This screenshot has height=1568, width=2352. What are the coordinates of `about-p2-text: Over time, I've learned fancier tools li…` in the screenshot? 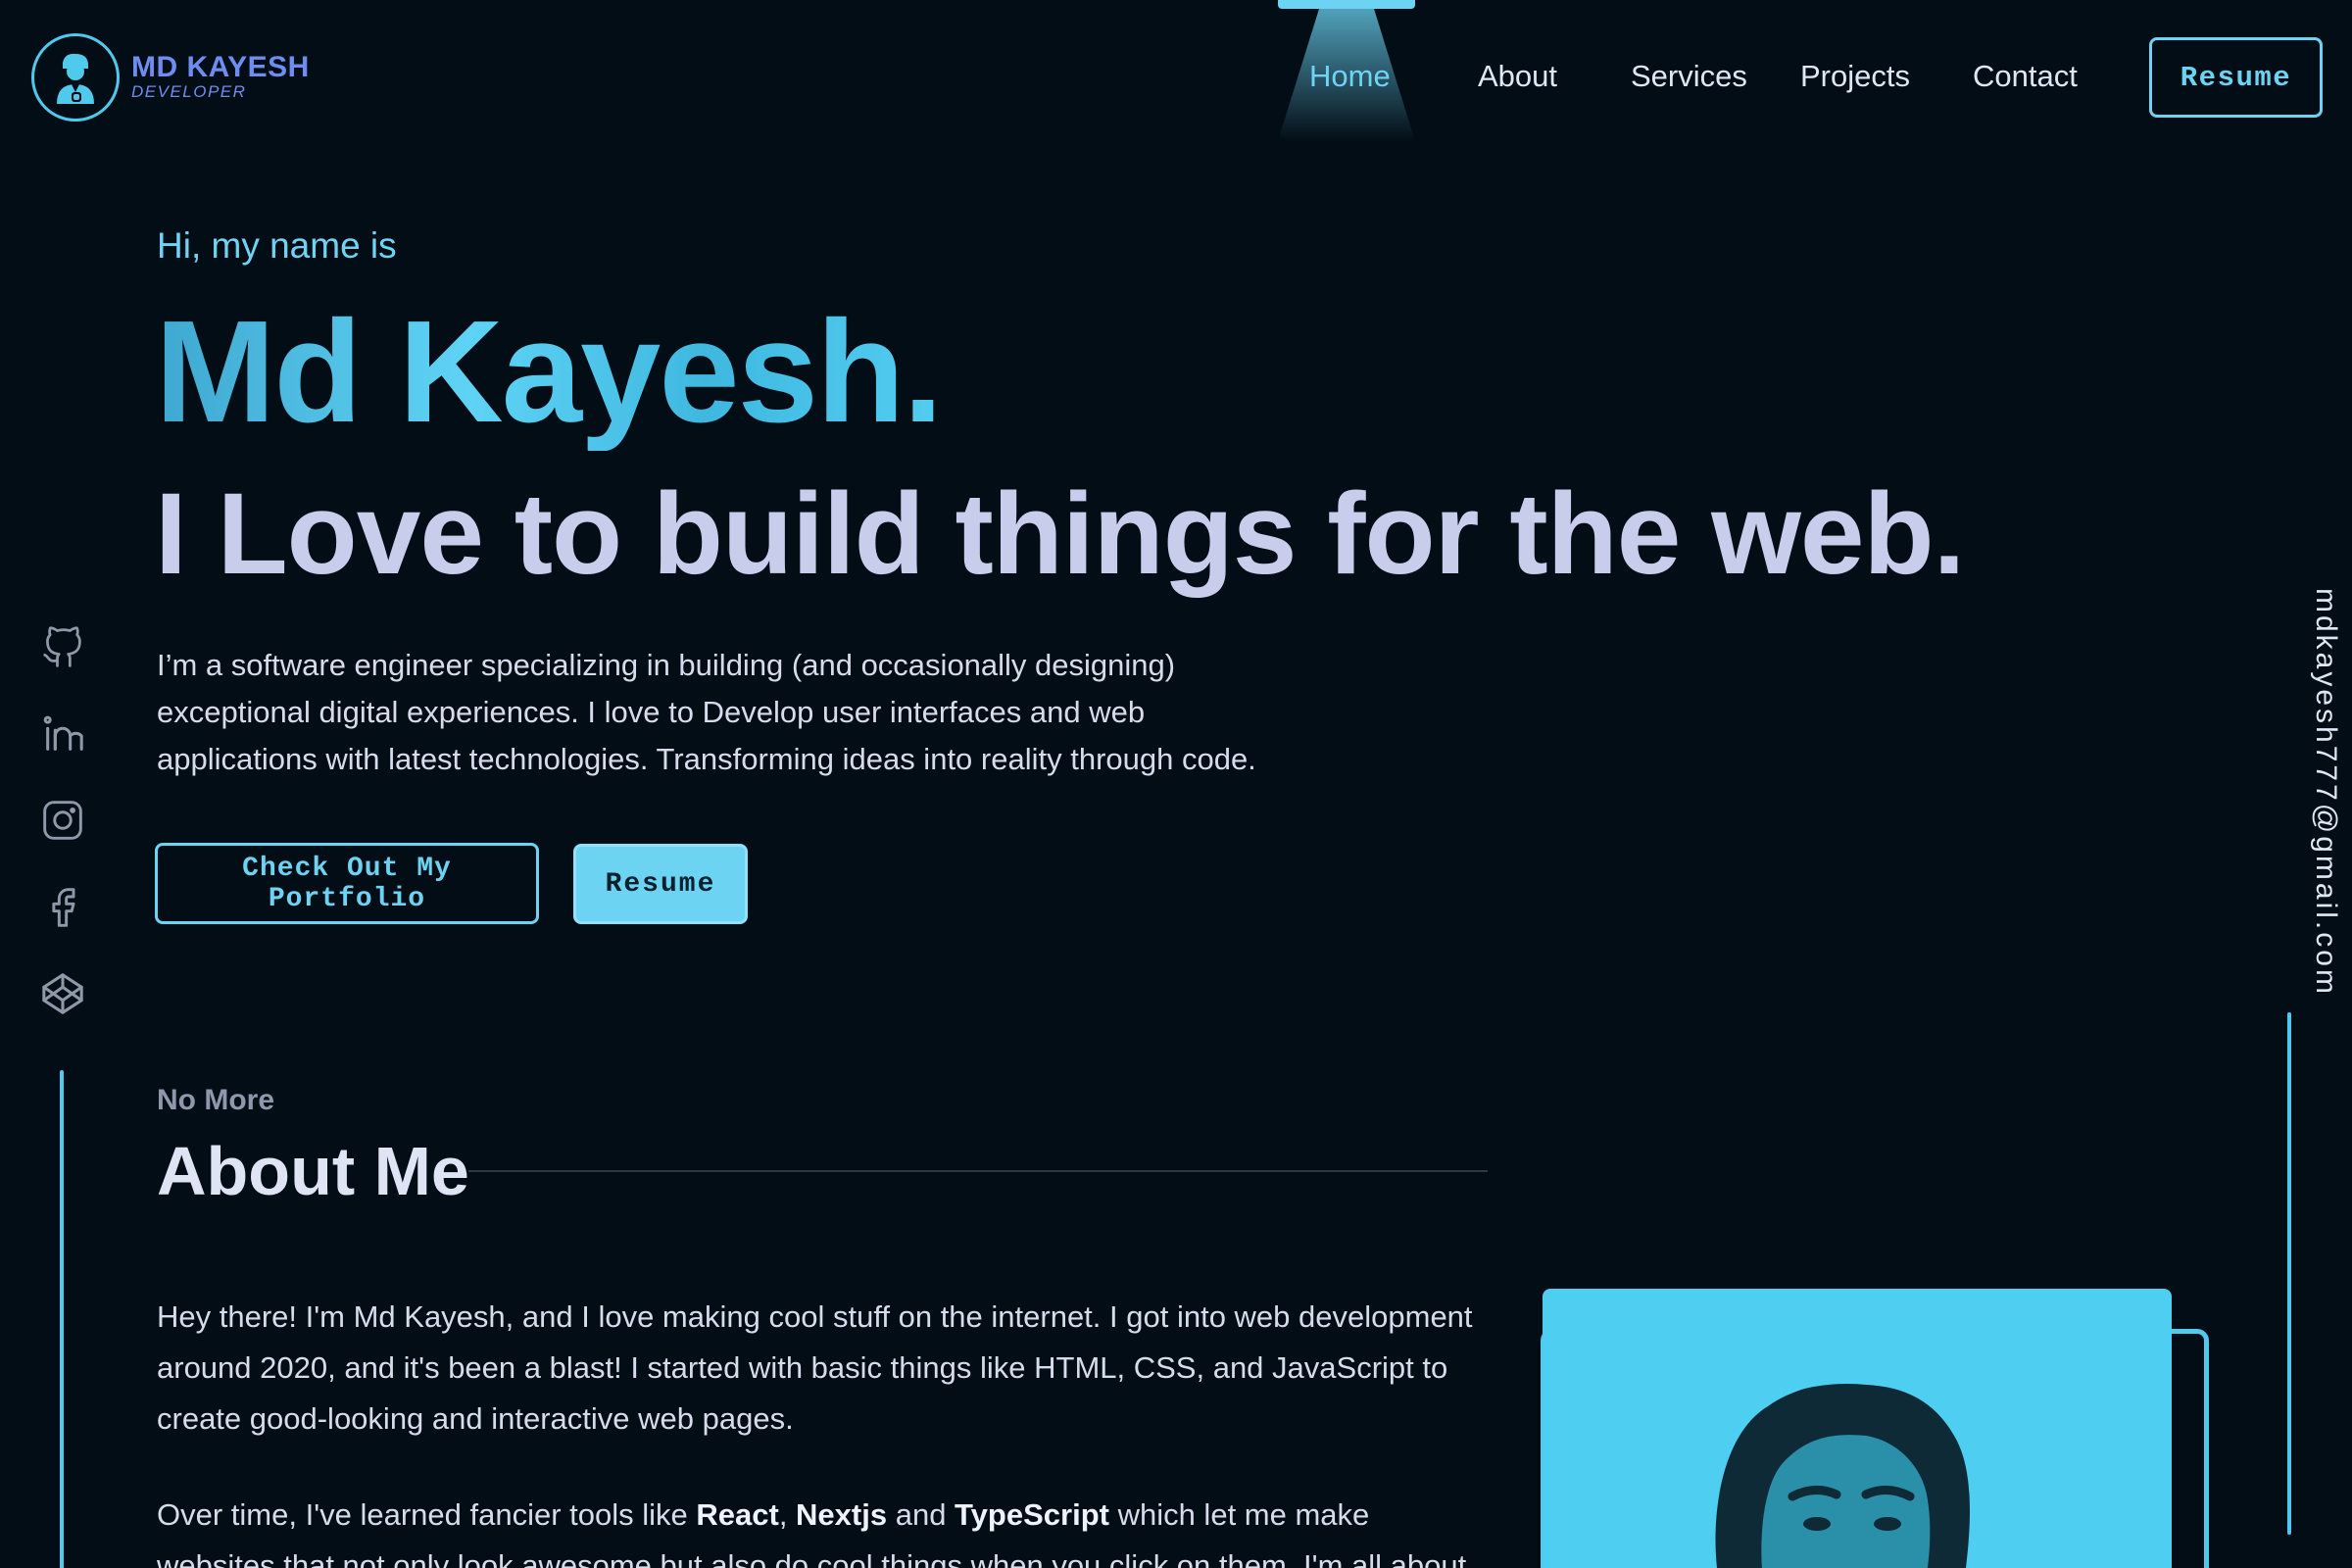 It's located at (427, 1514).